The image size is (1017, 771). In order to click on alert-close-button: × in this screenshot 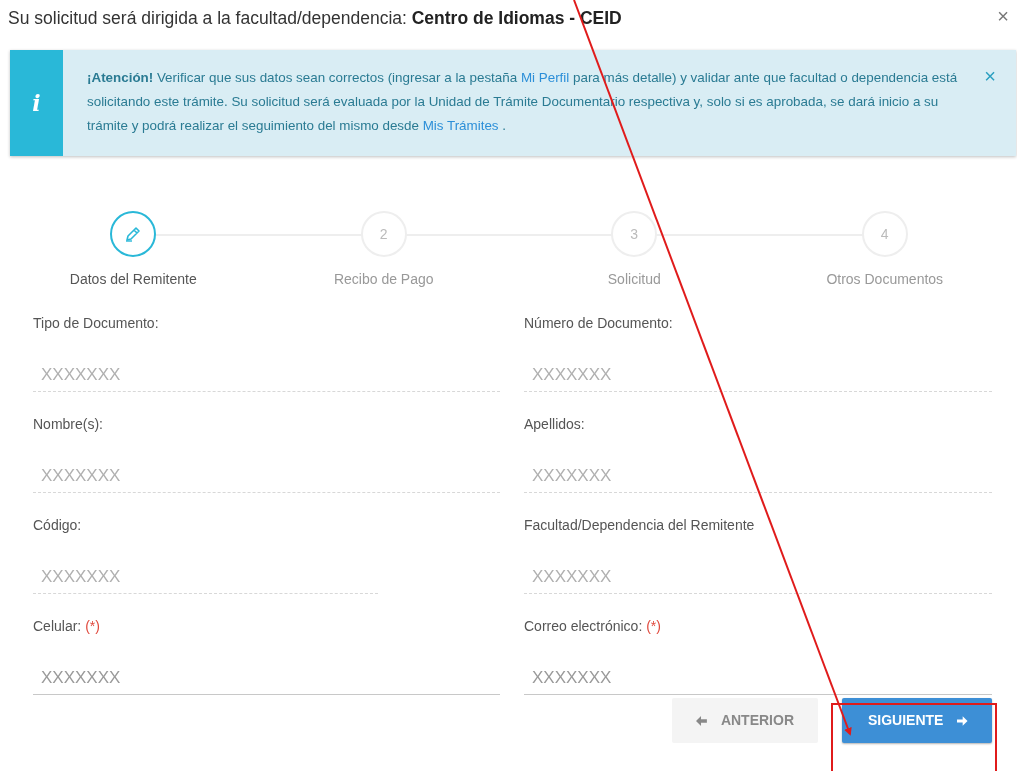, I will do `click(990, 76)`.